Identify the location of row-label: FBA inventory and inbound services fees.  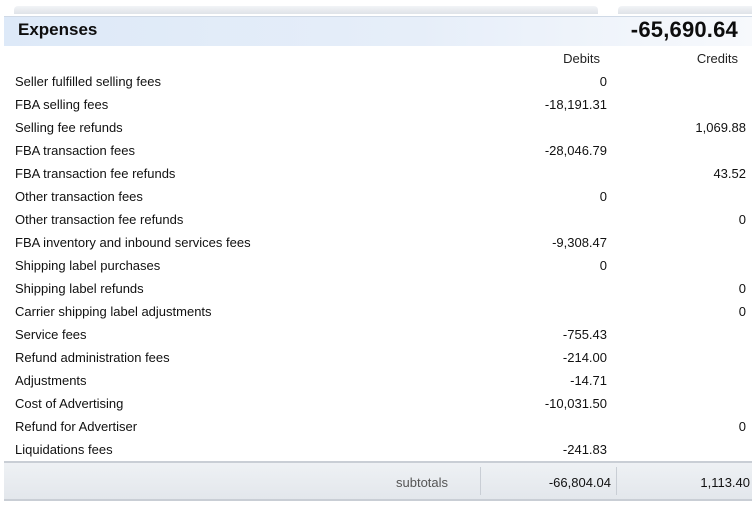
(133, 242).